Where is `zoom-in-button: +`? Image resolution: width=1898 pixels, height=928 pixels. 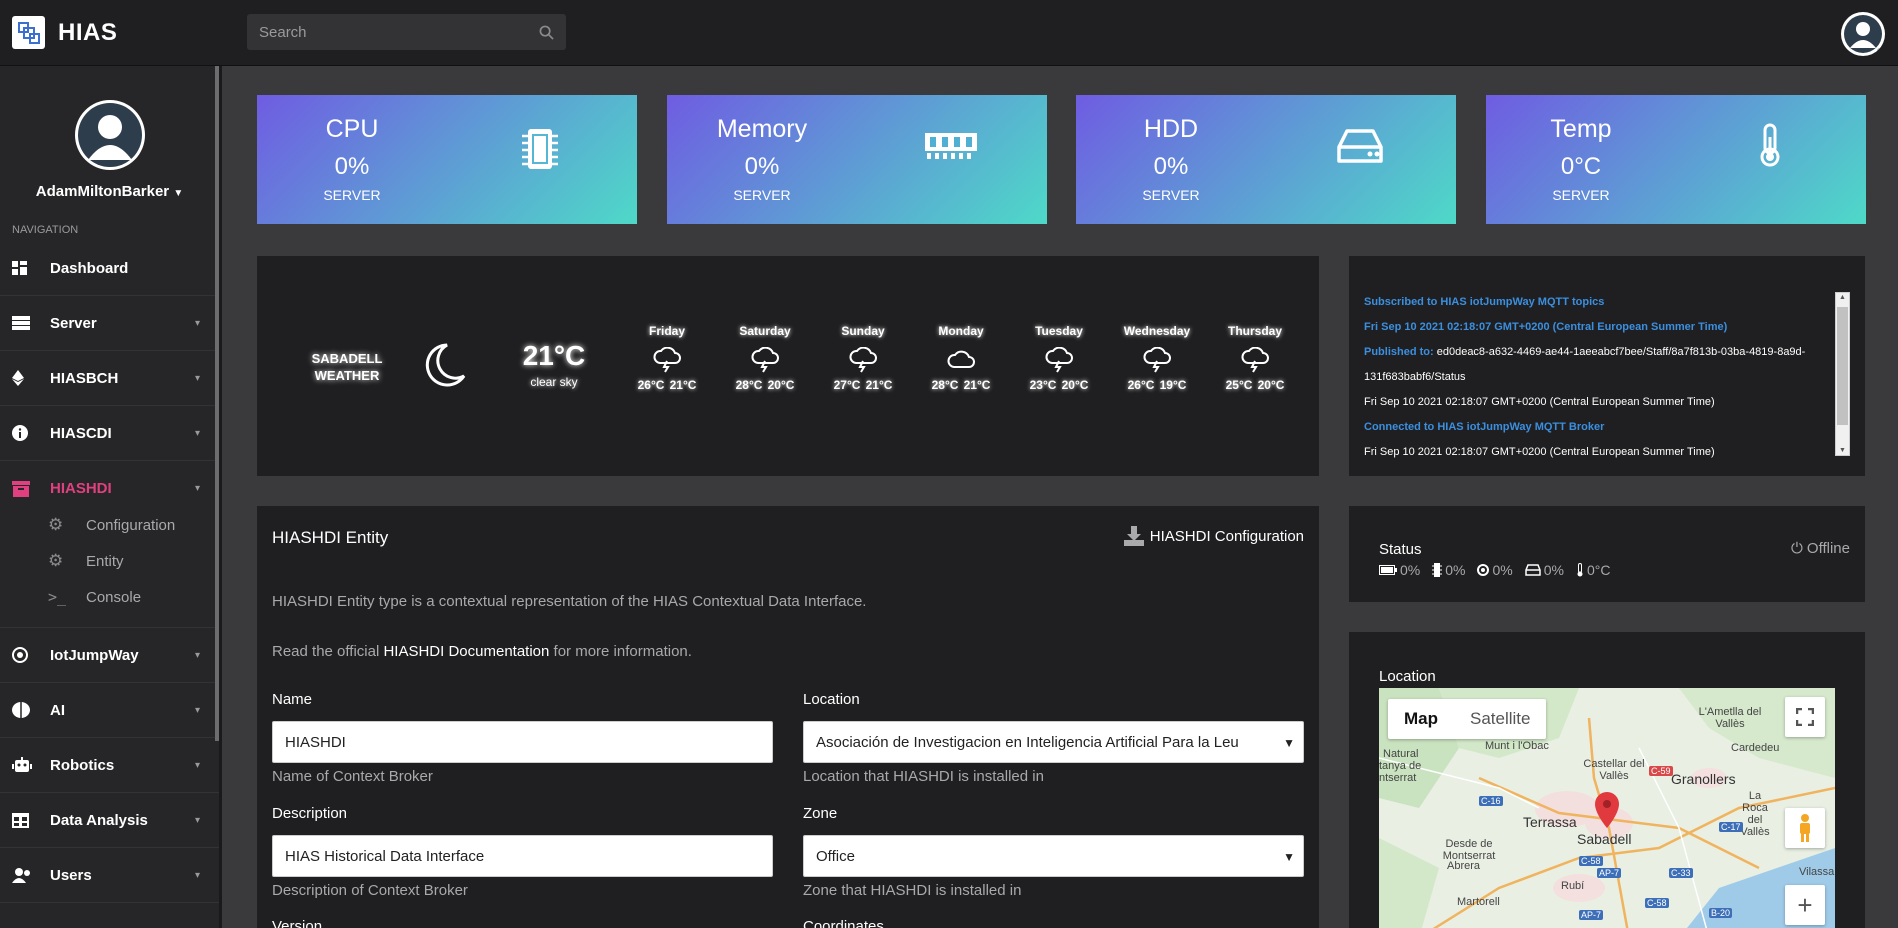 zoom-in-button: + is located at coordinates (1805, 905).